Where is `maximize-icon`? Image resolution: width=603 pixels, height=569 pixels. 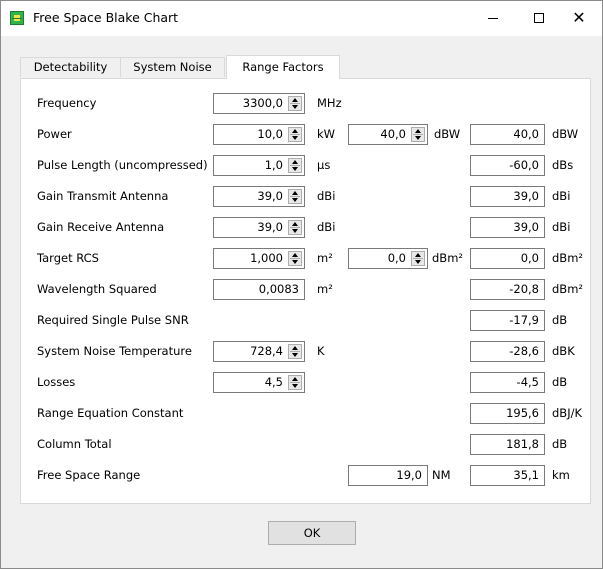 maximize-icon is located at coordinates (539, 18).